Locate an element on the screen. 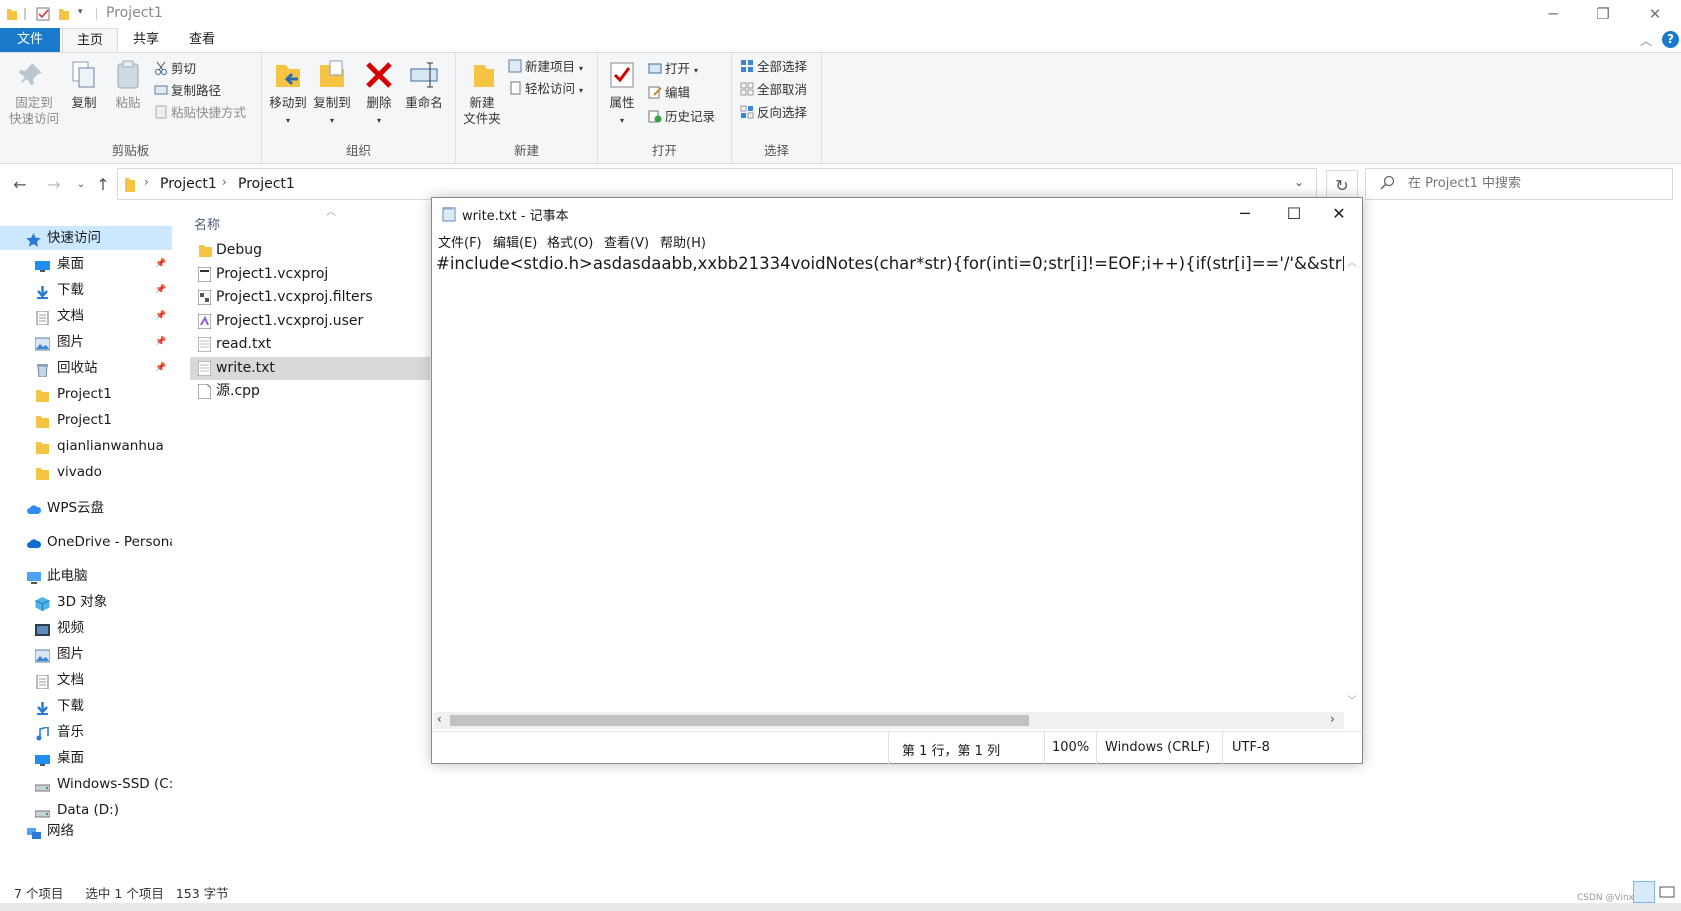  cut-button: 剪切 is located at coordinates (175, 69).